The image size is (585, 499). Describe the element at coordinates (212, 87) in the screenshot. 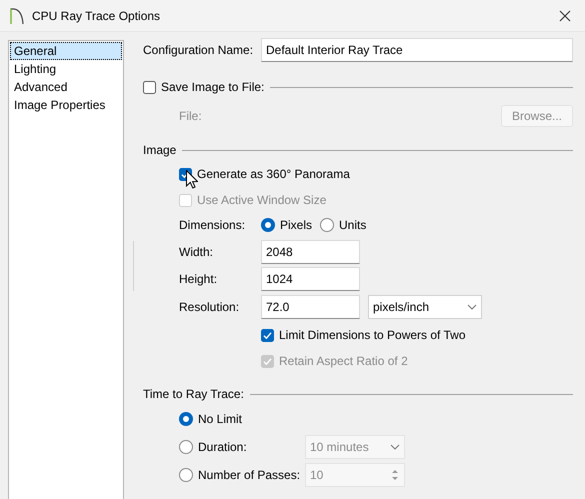

I see `checkbox-label: Save Image to File:` at that location.